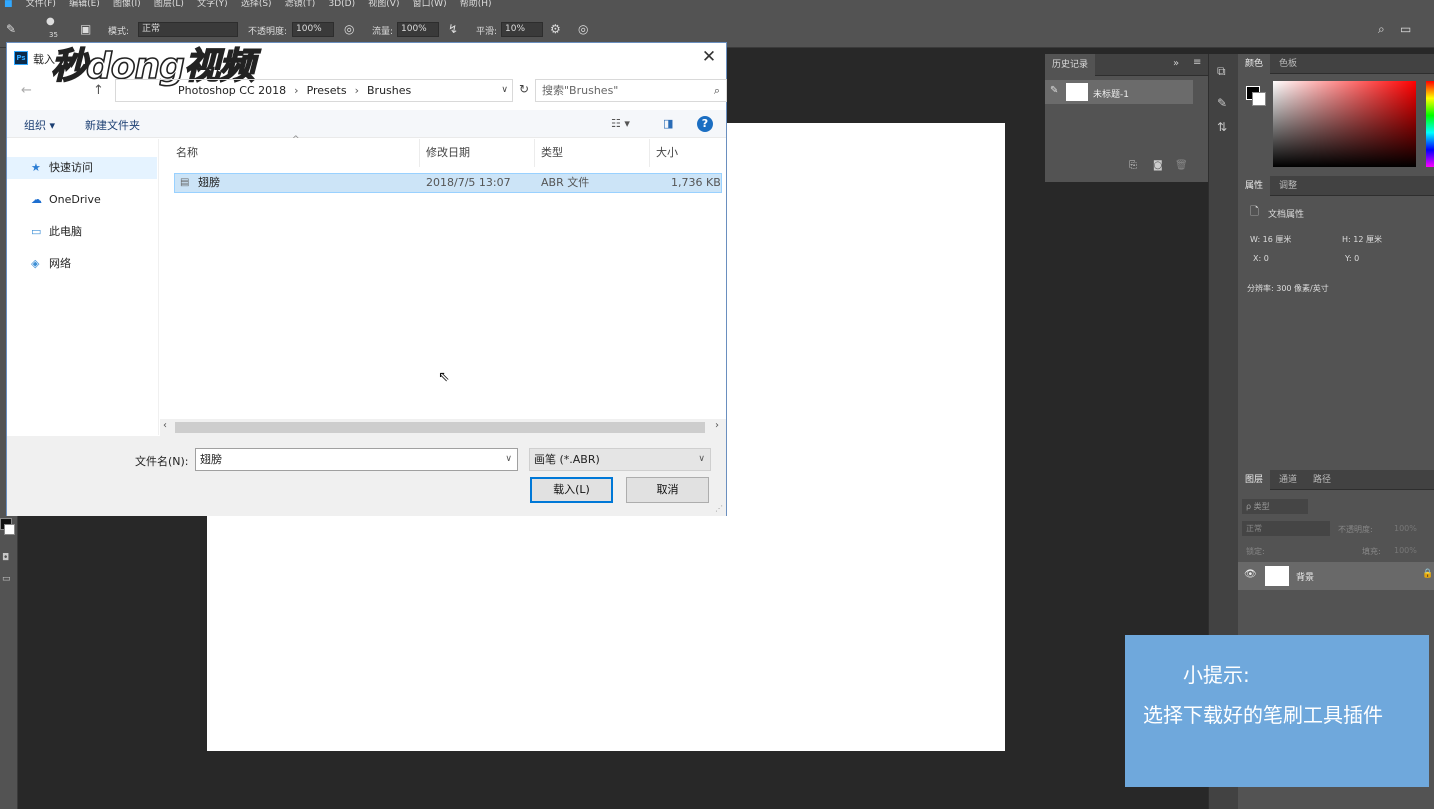 This screenshot has height=809, width=1434. Describe the element at coordinates (212, 4) in the screenshot. I see `menu-type: 文字(Y)` at that location.